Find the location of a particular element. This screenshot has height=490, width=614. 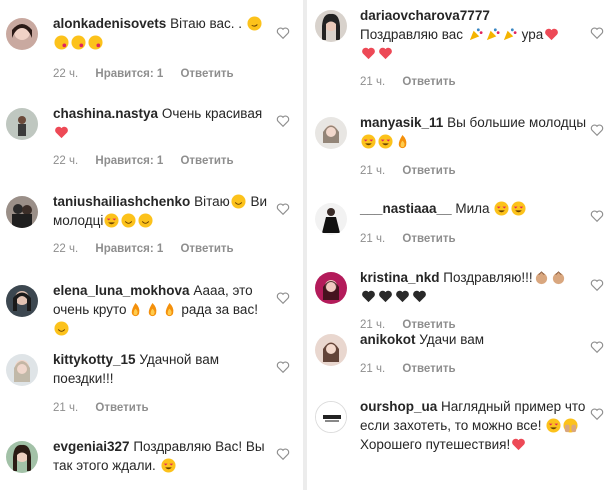

comment-text-continued: Хорошего путешествия! is located at coordinates (435, 444).